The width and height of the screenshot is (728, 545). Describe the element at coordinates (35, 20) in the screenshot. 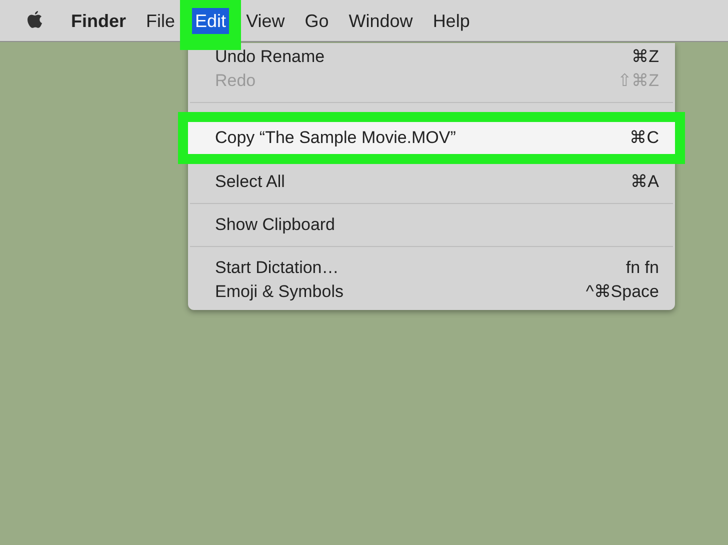

I see `apple-logo-icon` at that location.